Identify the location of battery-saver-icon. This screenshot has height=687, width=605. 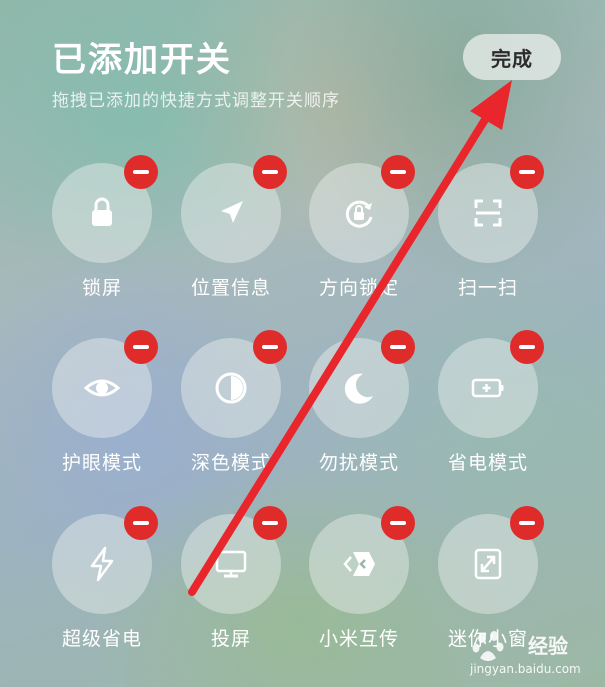
(487, 388).